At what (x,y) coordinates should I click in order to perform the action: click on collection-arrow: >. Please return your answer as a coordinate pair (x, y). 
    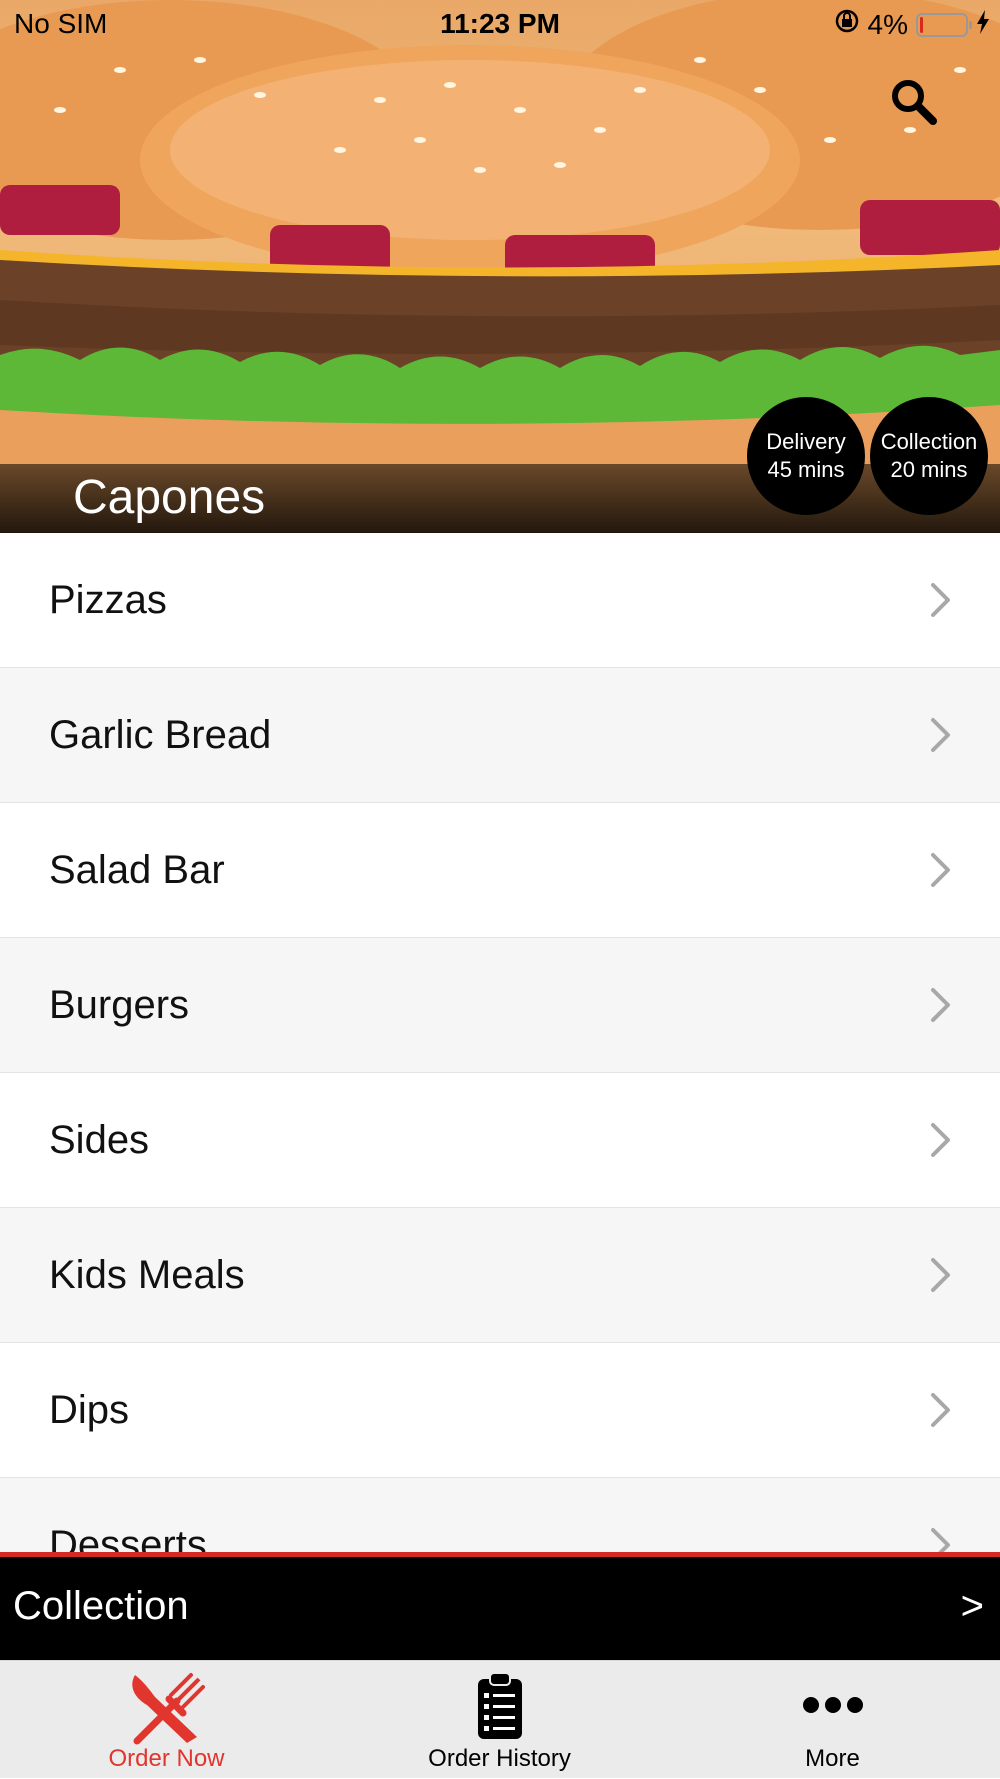
    Looking at the image, I should click on (972, 1606).